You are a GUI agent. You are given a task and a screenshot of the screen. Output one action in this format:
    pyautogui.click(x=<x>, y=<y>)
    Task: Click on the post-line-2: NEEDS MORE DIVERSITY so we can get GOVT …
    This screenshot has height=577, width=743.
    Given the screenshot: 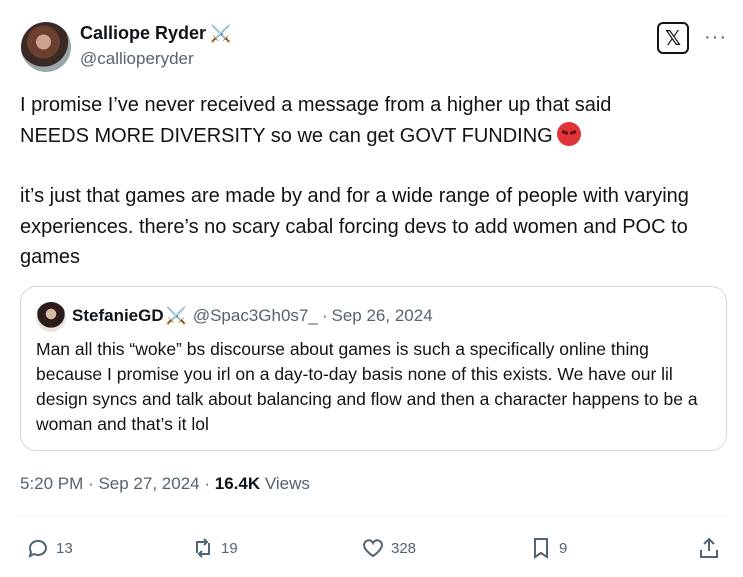 What is the action you would take?
    pyautogui.click(x=286, y=135)
    